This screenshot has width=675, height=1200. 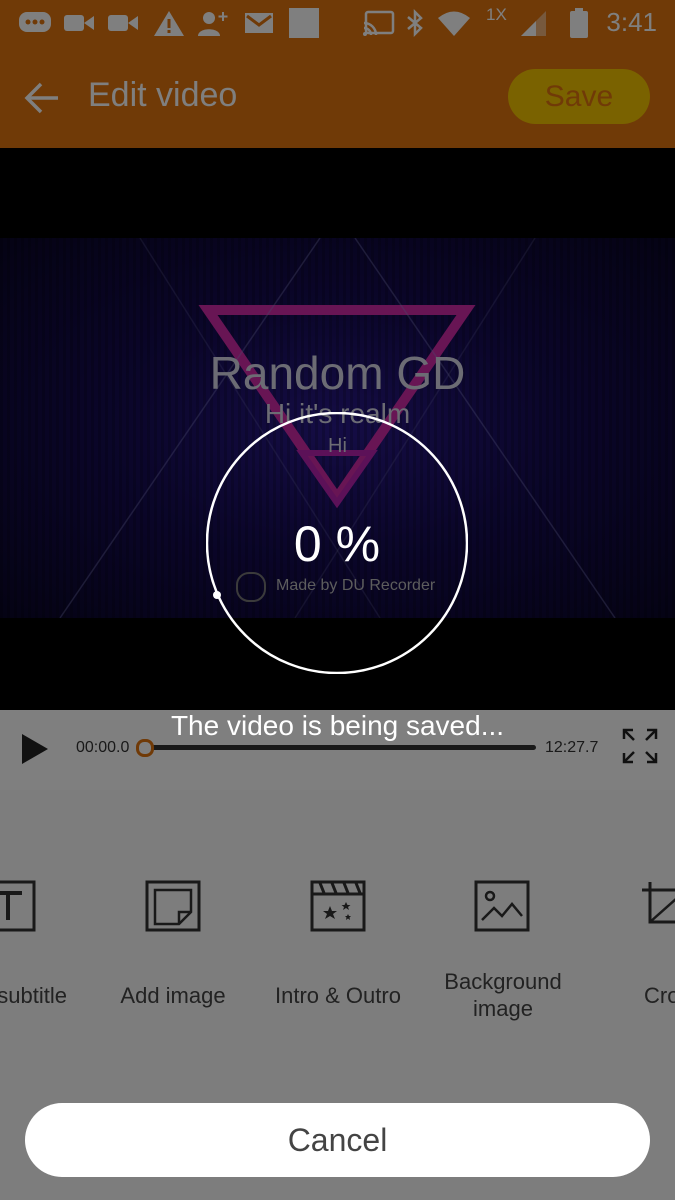 I want to click on cancel-button: Cancel, so click(x=337, y=1140).